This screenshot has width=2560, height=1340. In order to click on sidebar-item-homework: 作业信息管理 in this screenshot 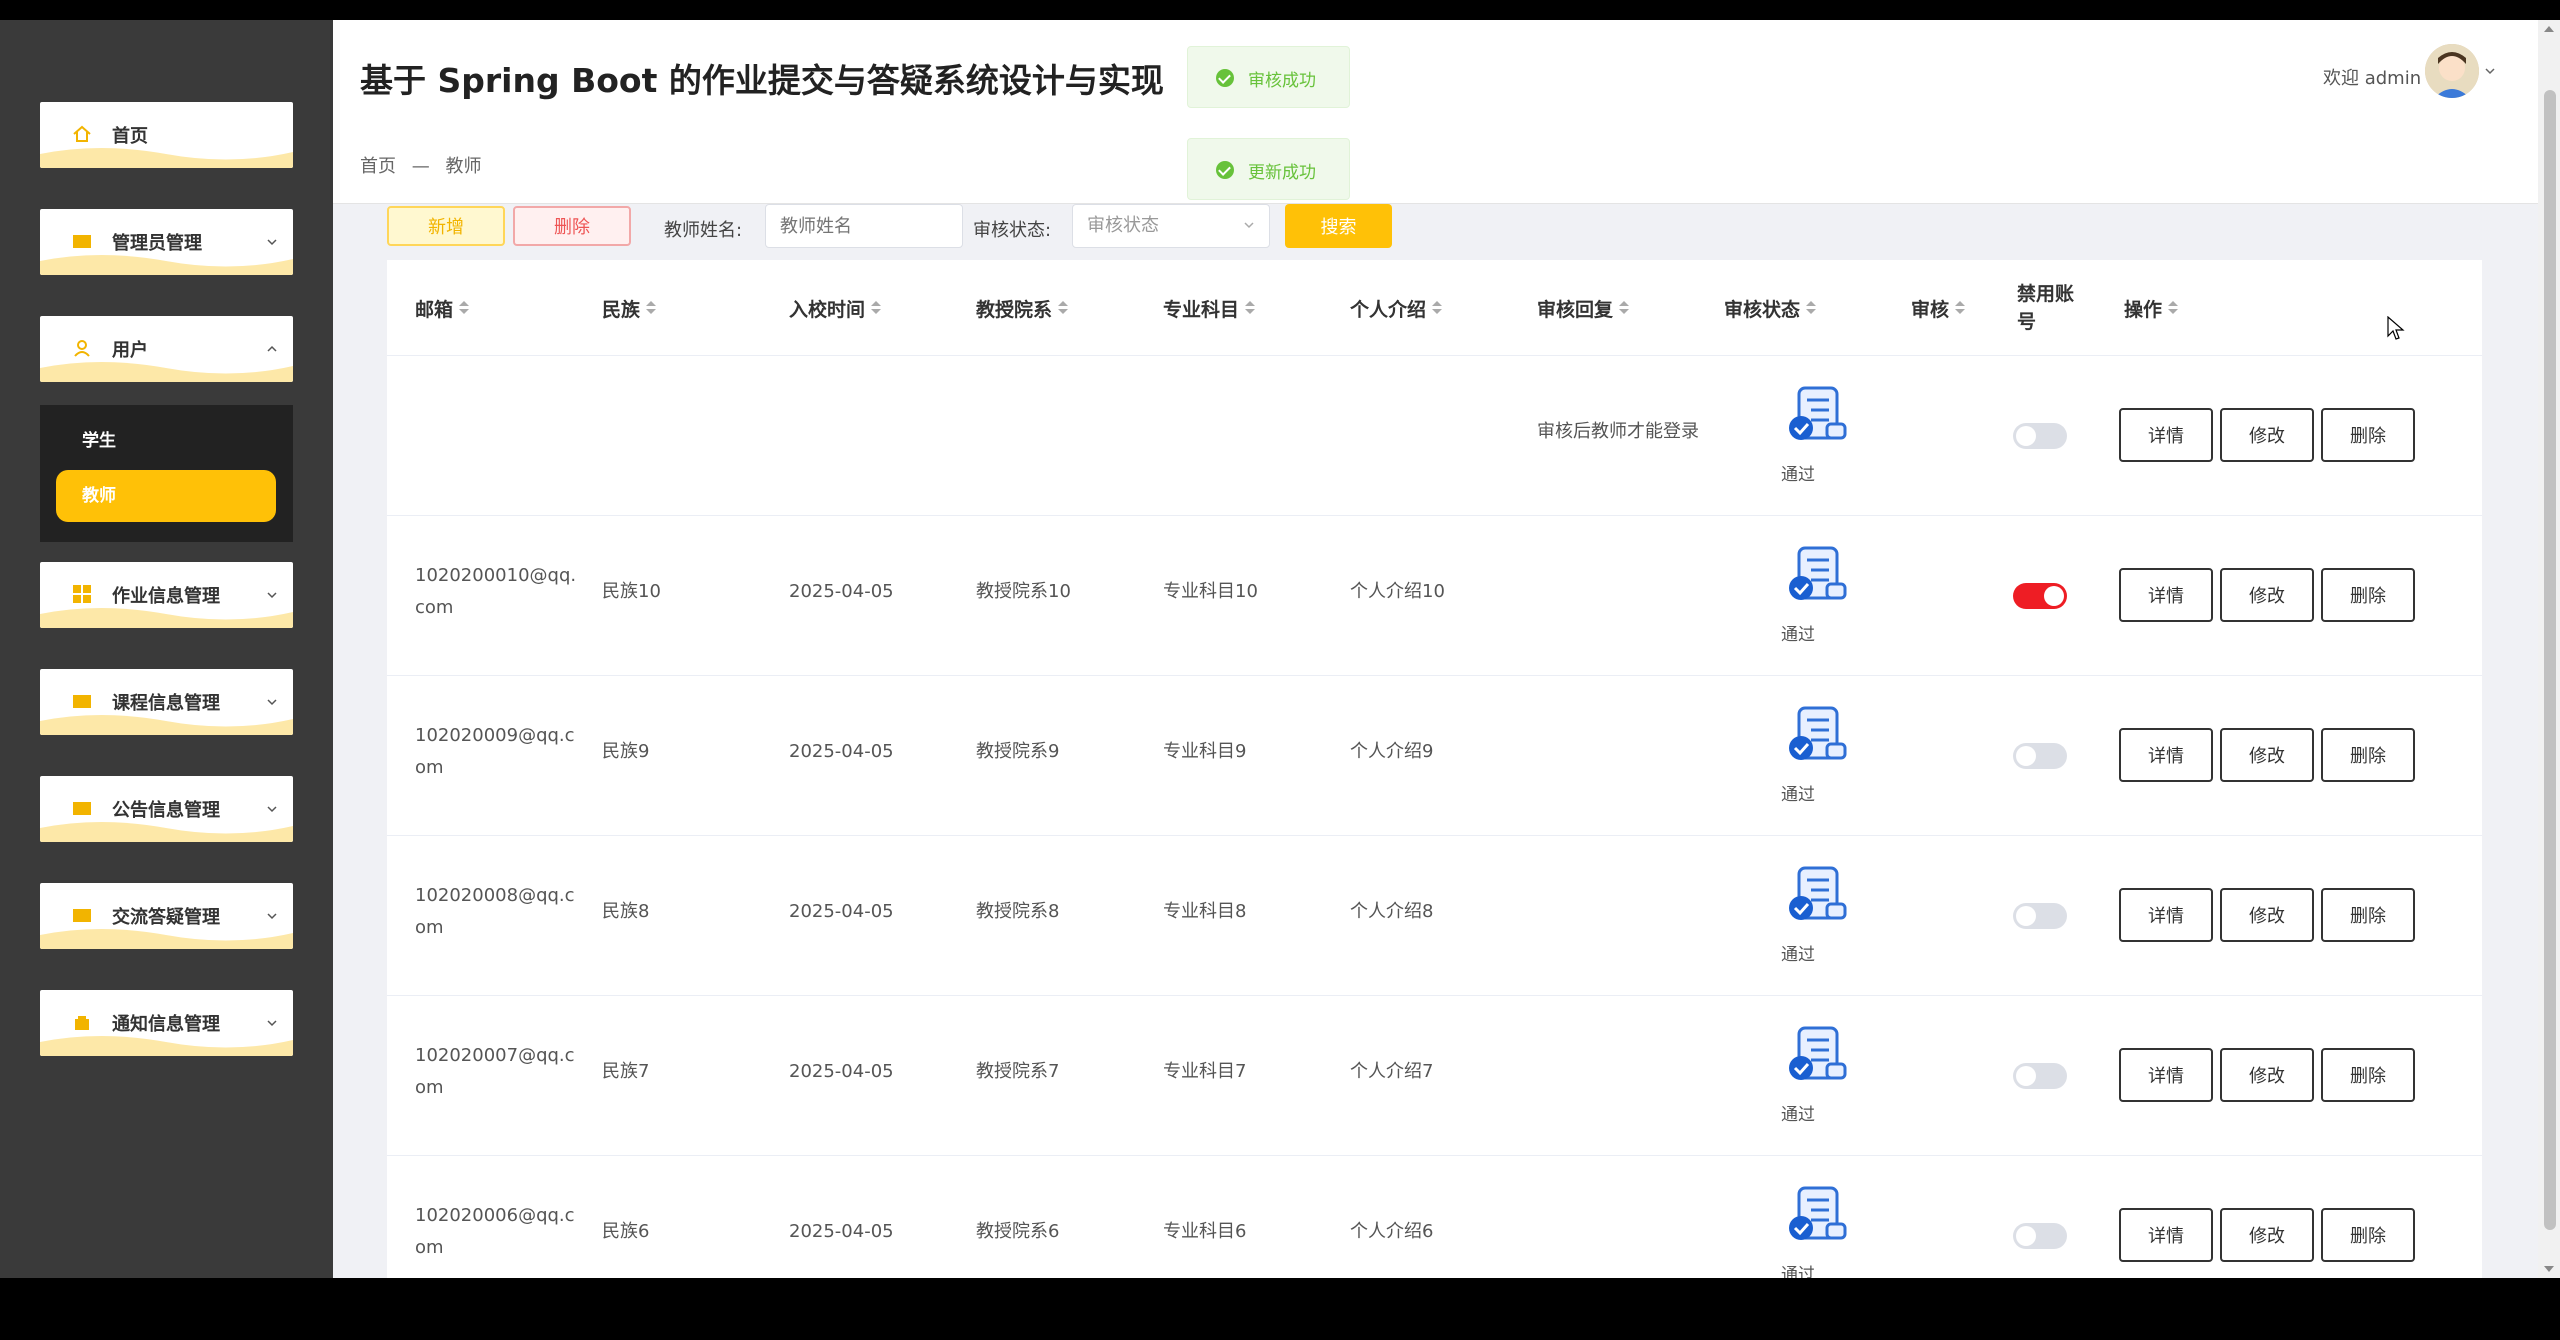, I will do `click(166, 595)`.